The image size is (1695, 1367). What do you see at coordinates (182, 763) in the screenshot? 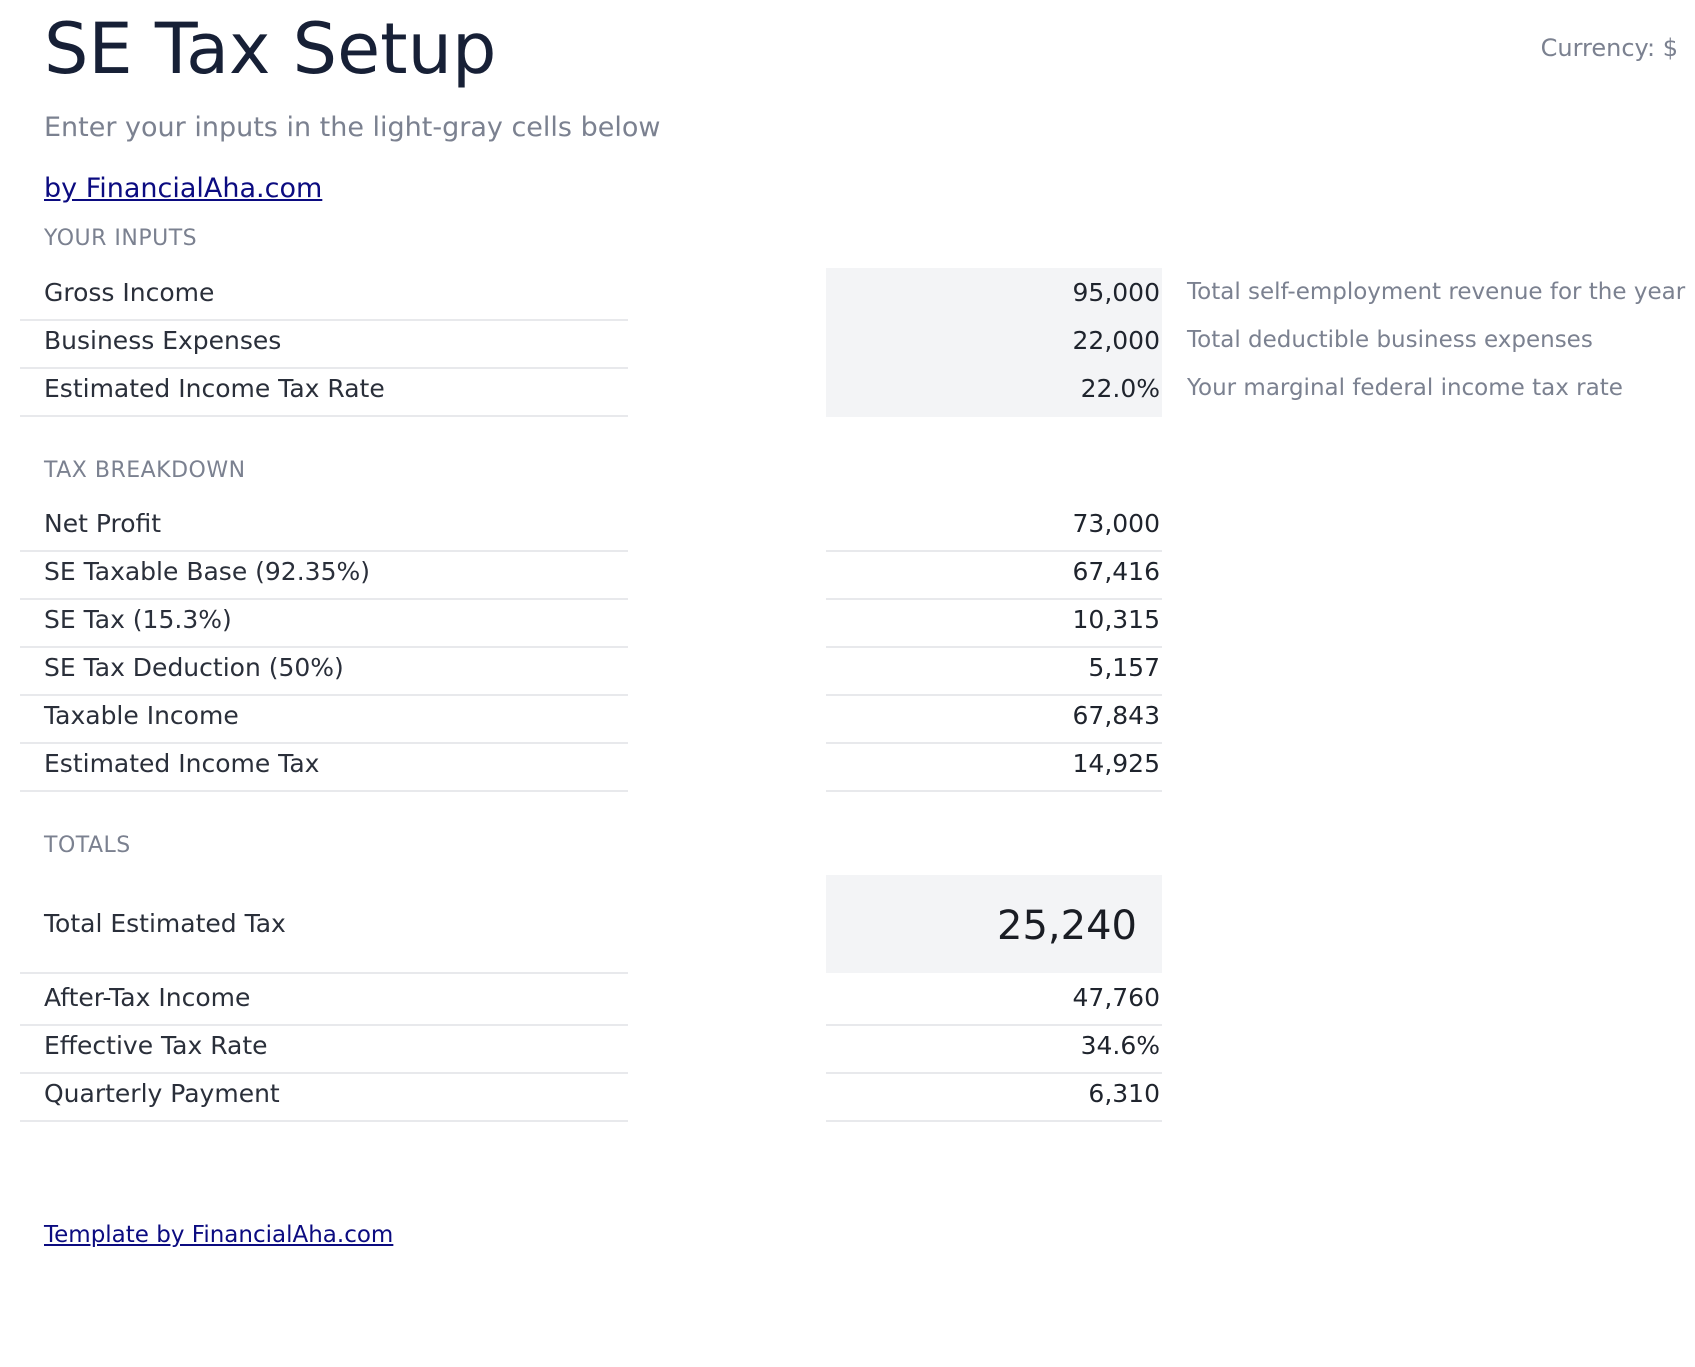
I see `row-label: Estimated Income Tax` at bounding box center [182, 763].